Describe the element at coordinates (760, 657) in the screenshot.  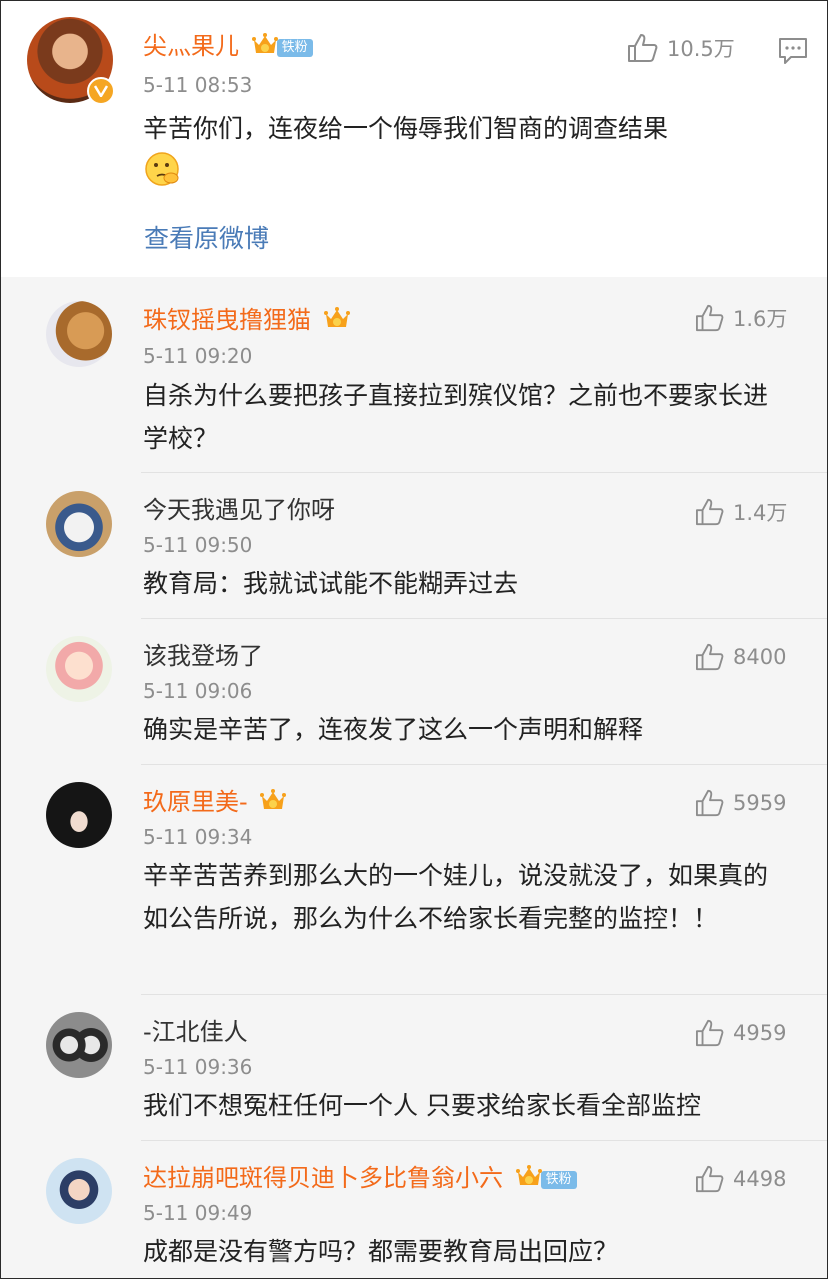
I see `like-count: 8400` at that location.